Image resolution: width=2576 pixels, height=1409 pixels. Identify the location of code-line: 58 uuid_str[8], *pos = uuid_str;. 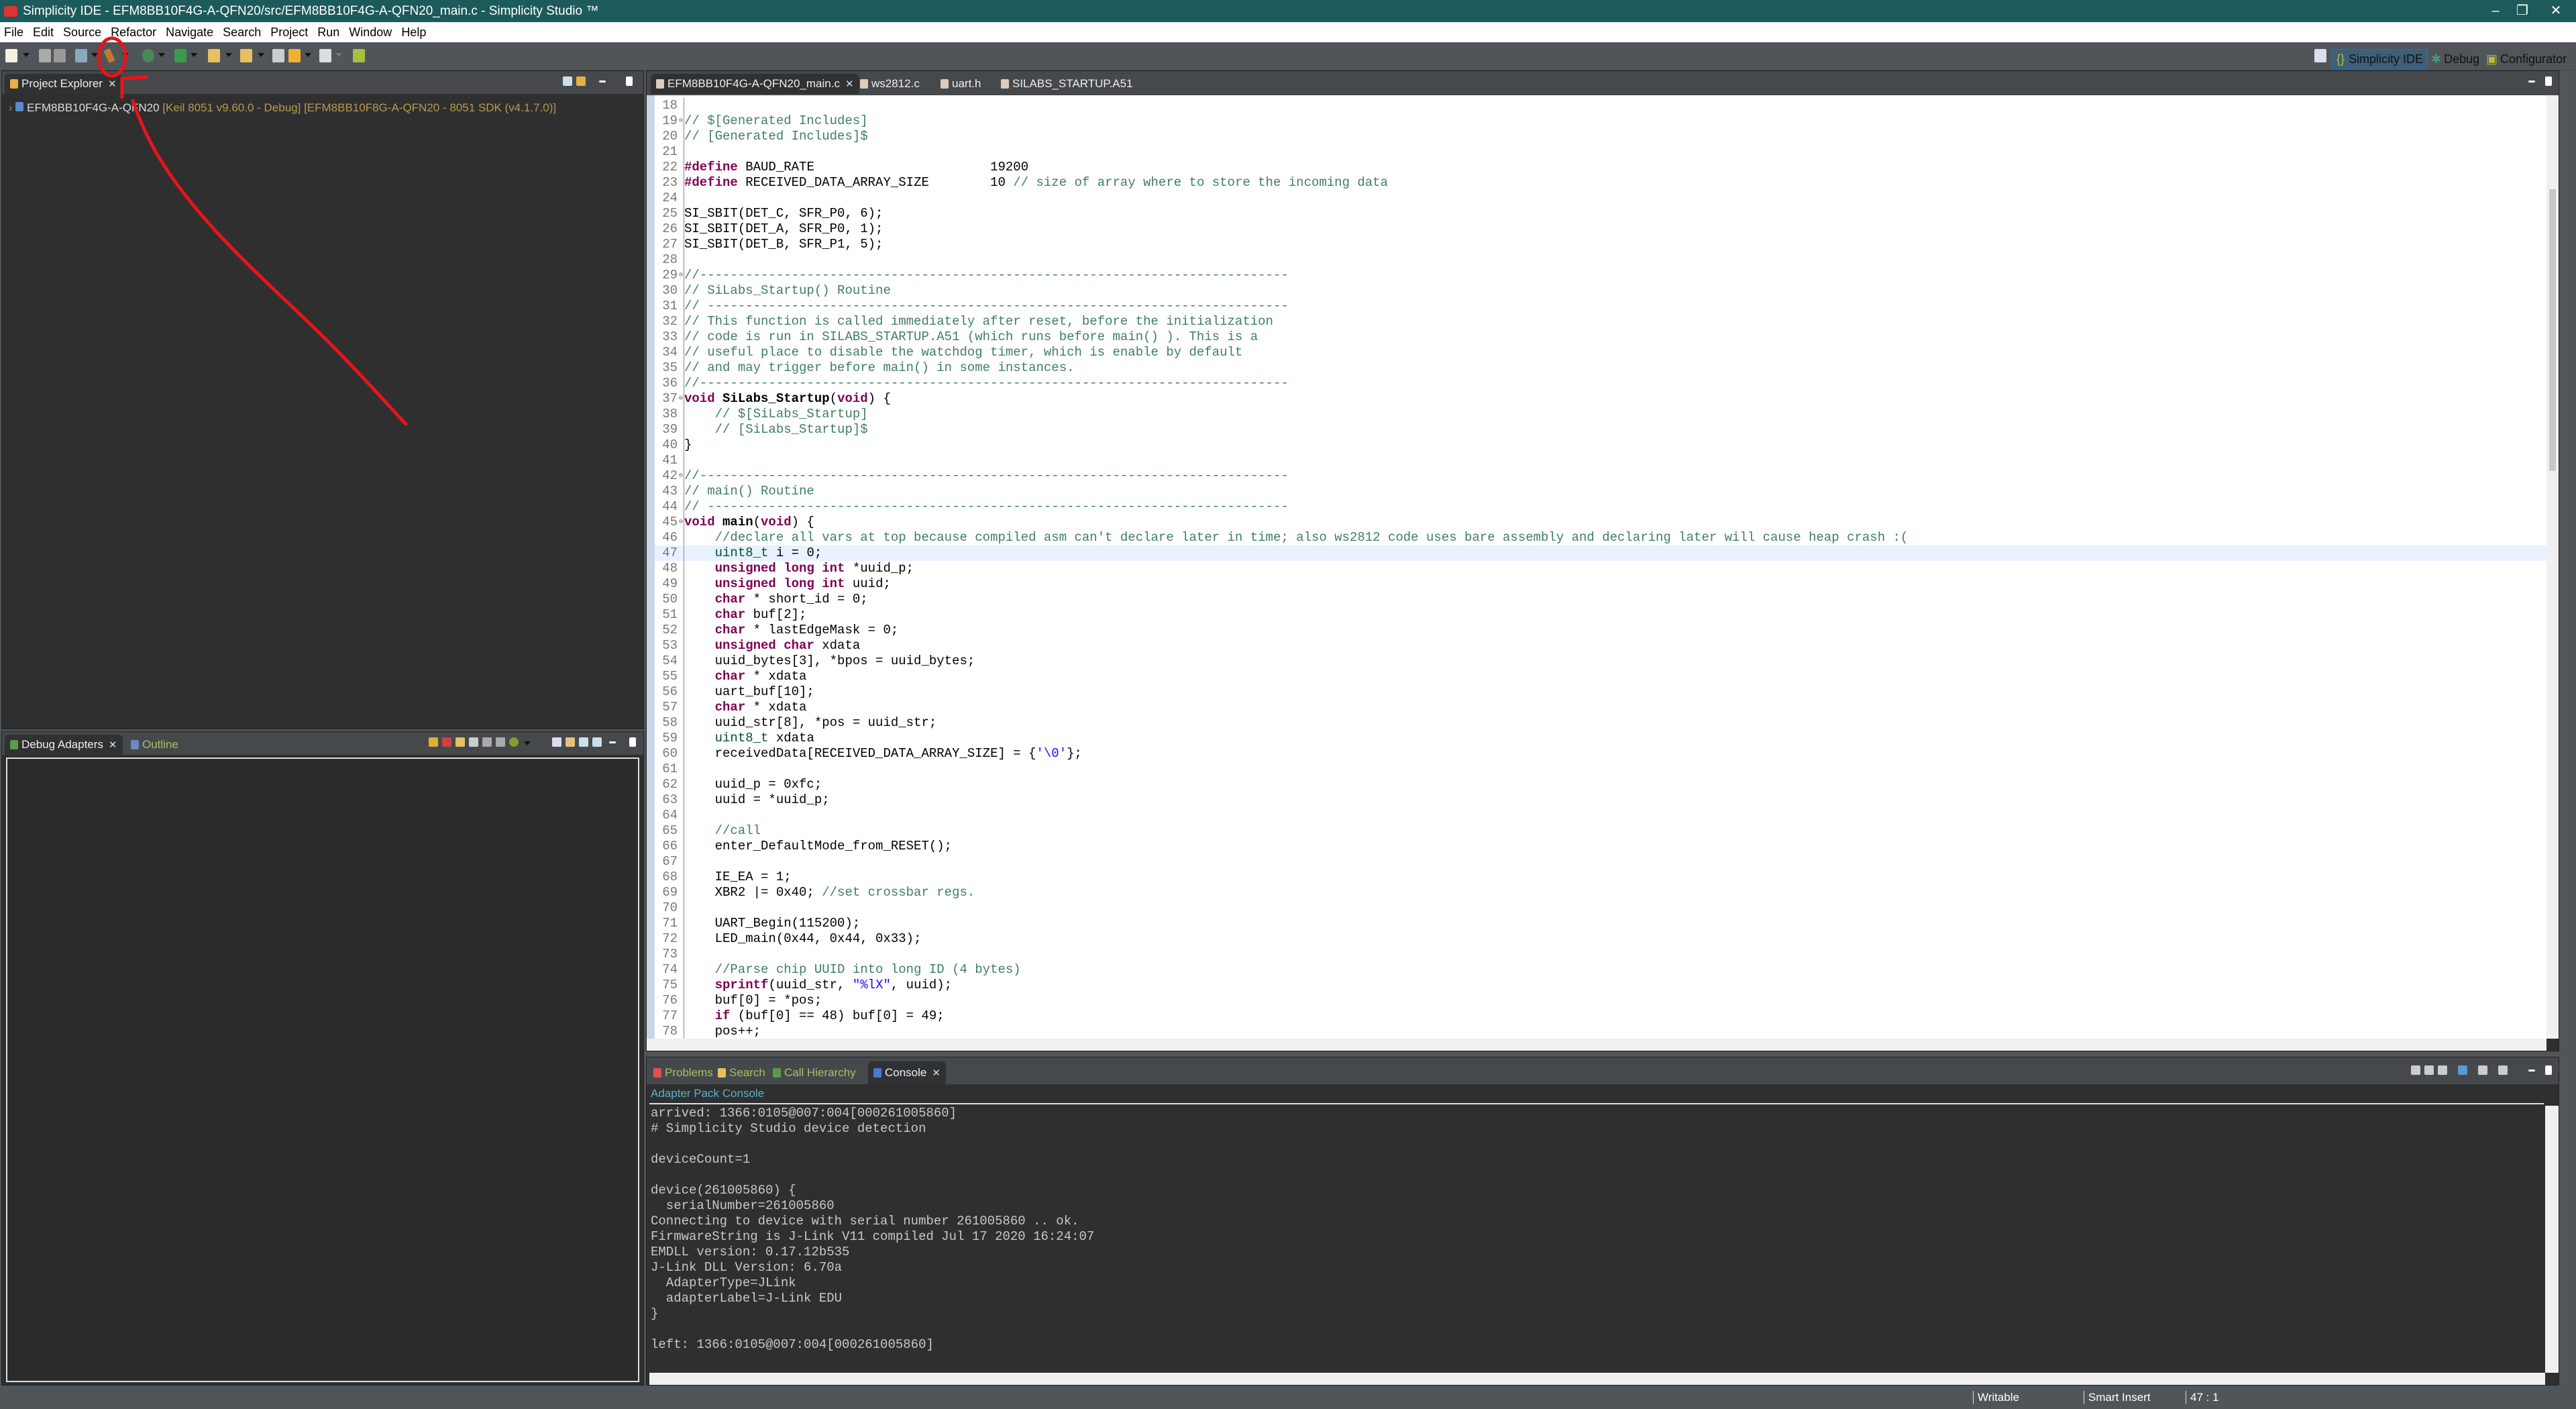
(1600, 723).